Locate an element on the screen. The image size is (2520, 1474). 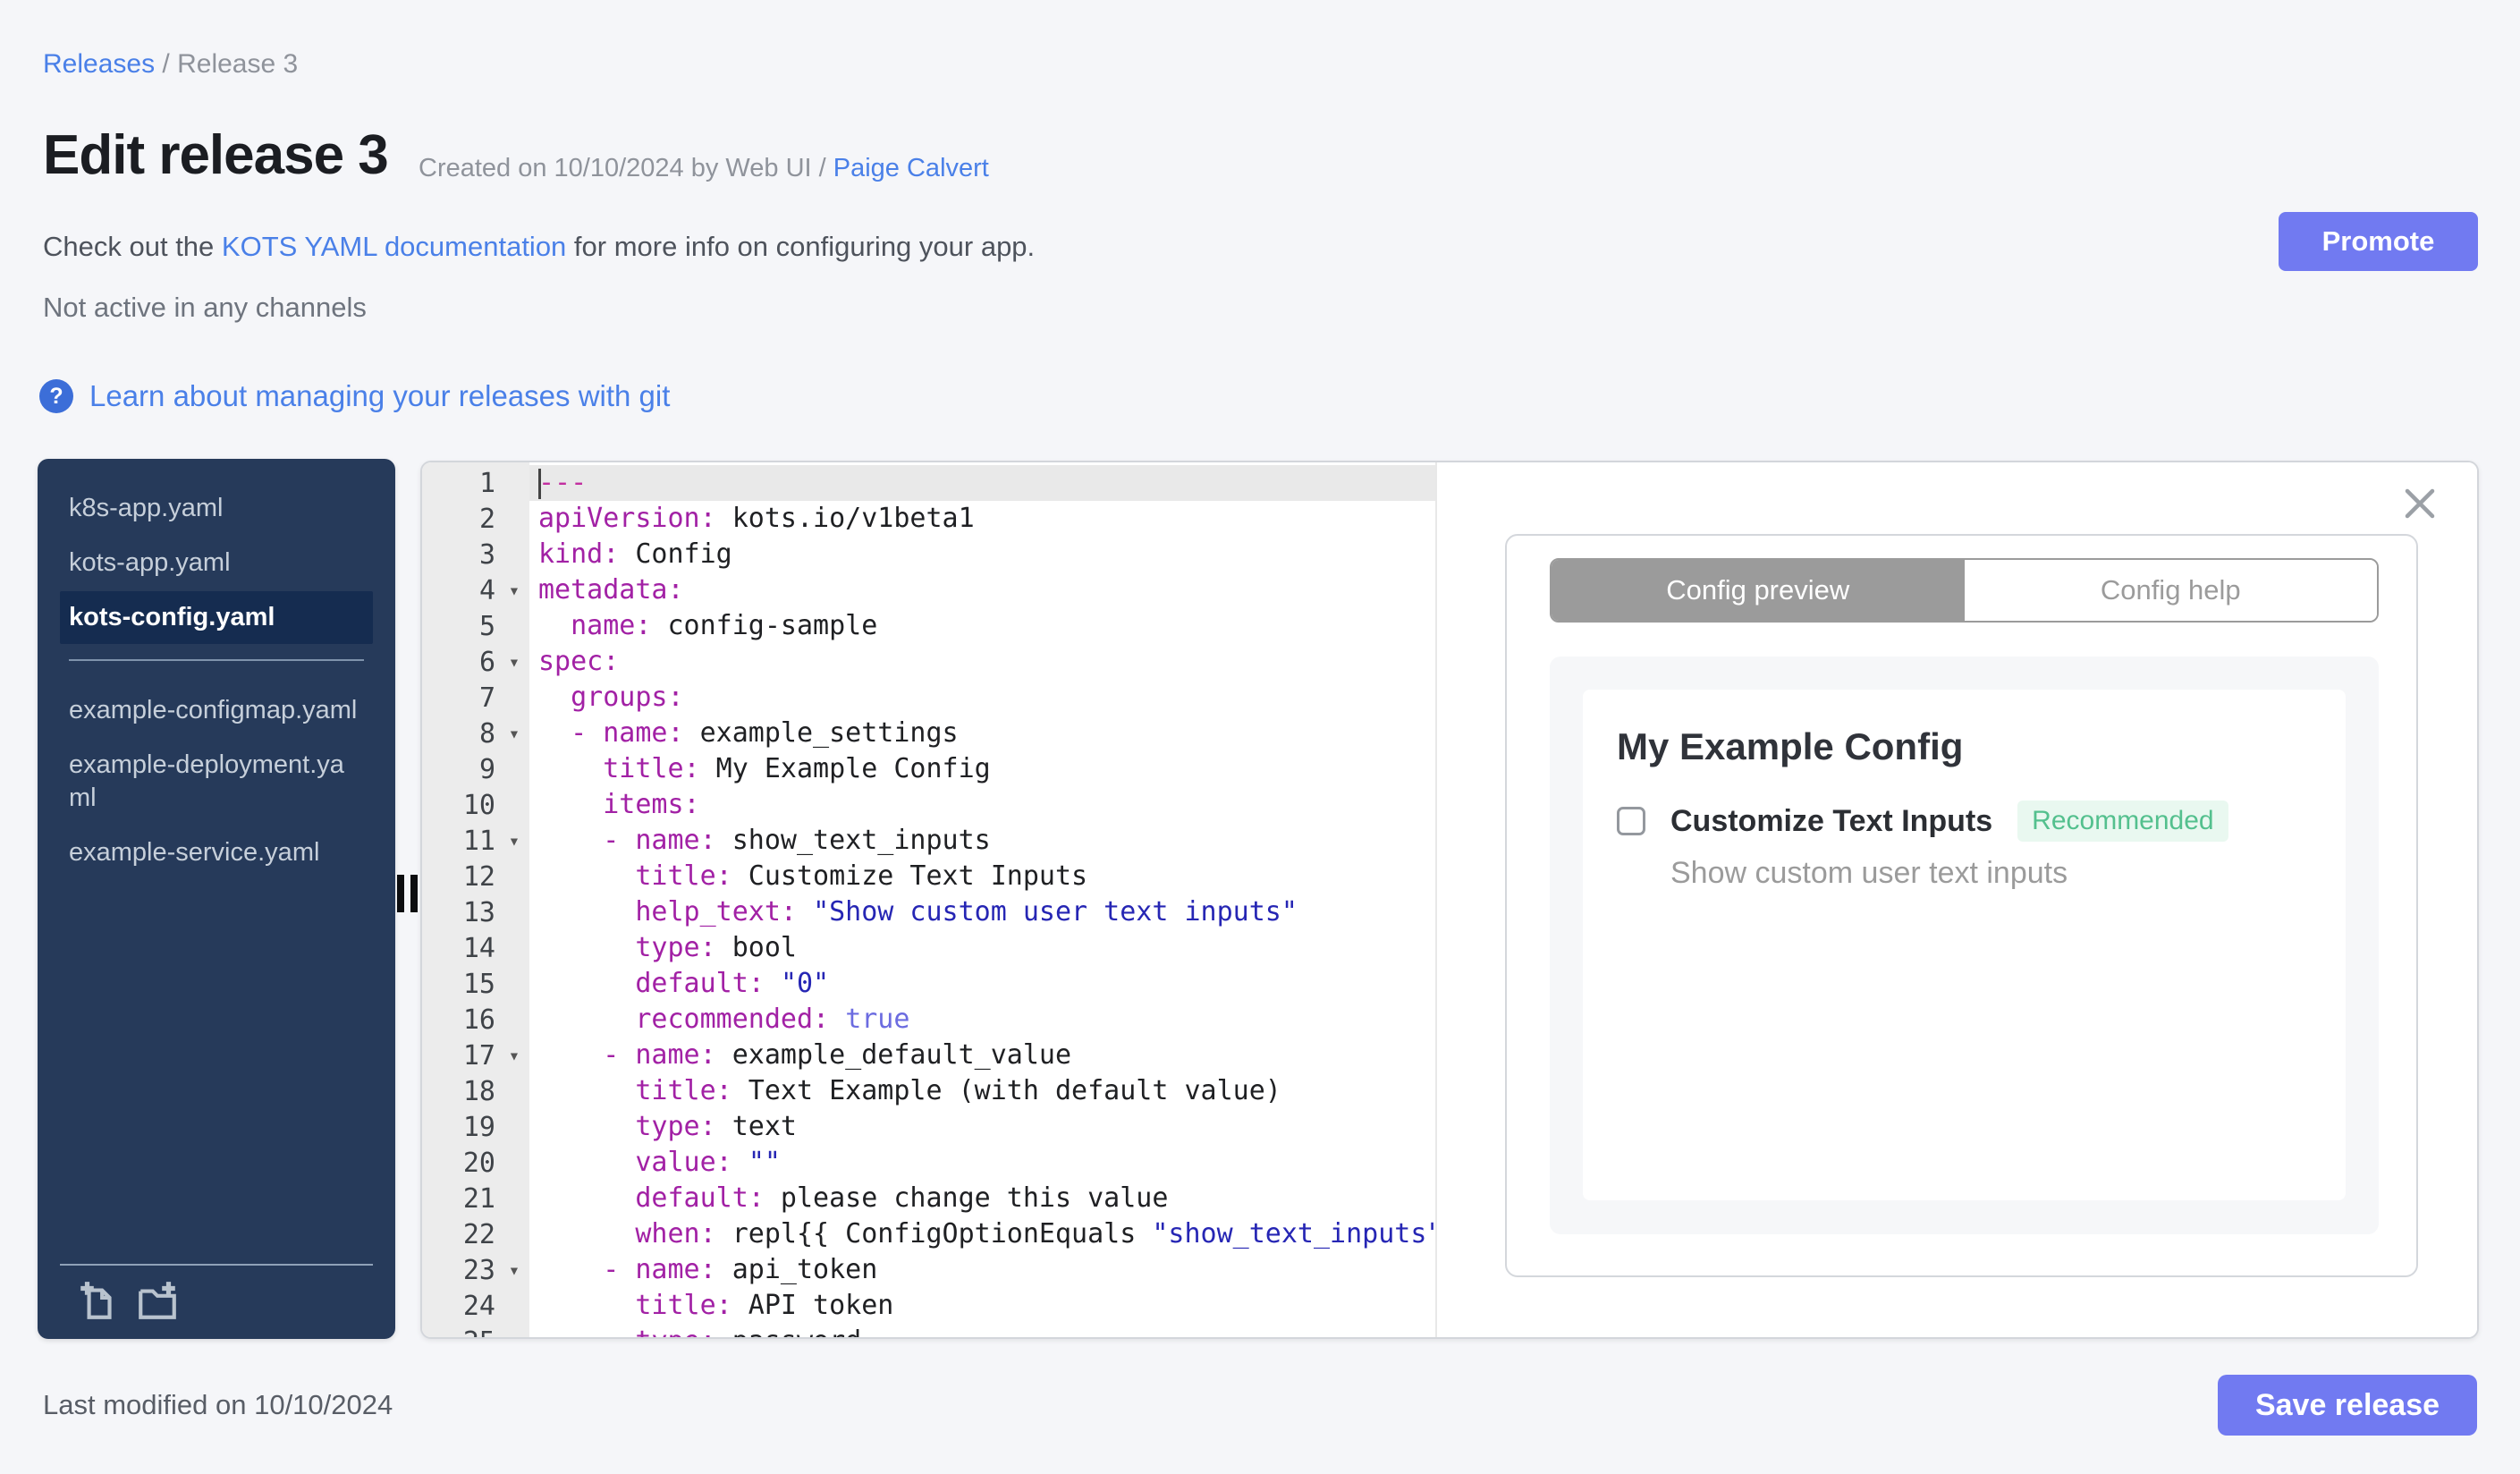
code-line-6: spec: is located at coordinates (982, 662).